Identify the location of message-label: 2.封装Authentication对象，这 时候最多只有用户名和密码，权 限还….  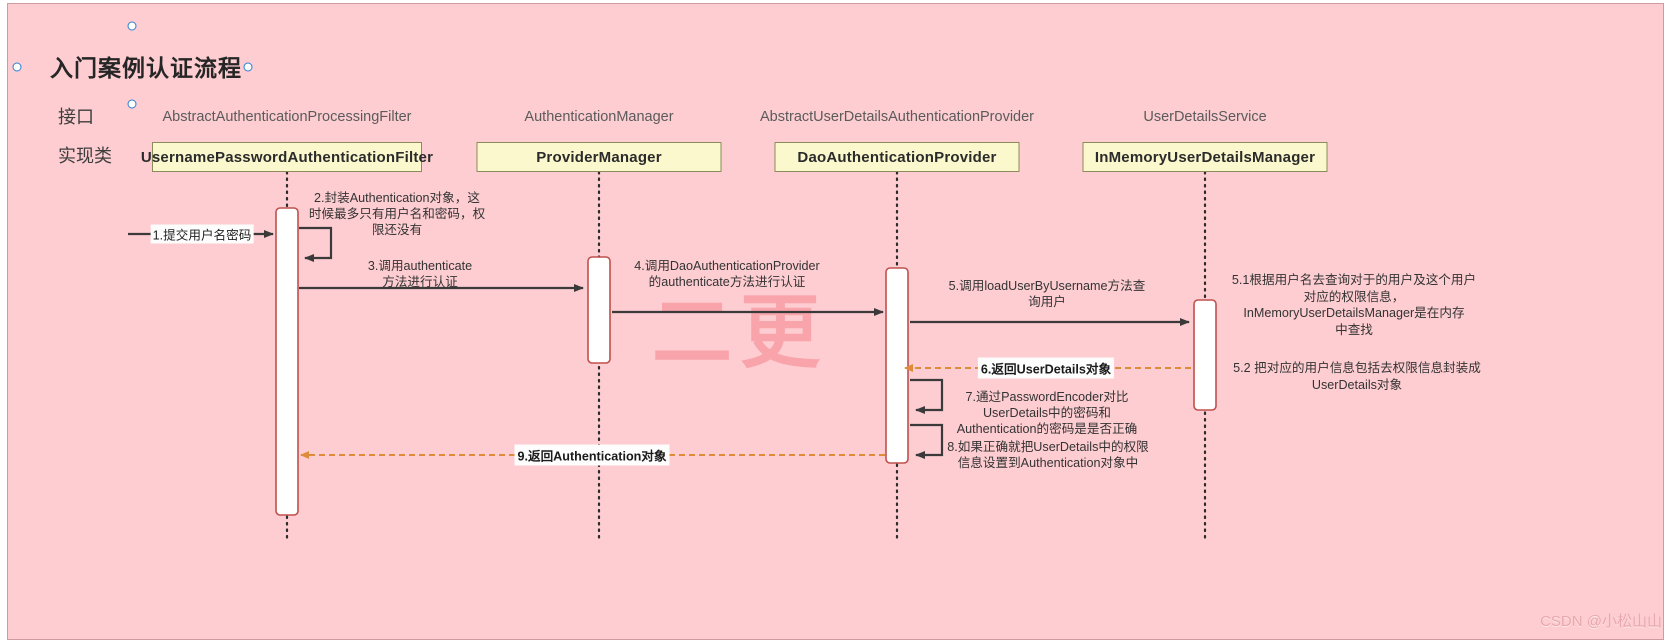
(397, 214).